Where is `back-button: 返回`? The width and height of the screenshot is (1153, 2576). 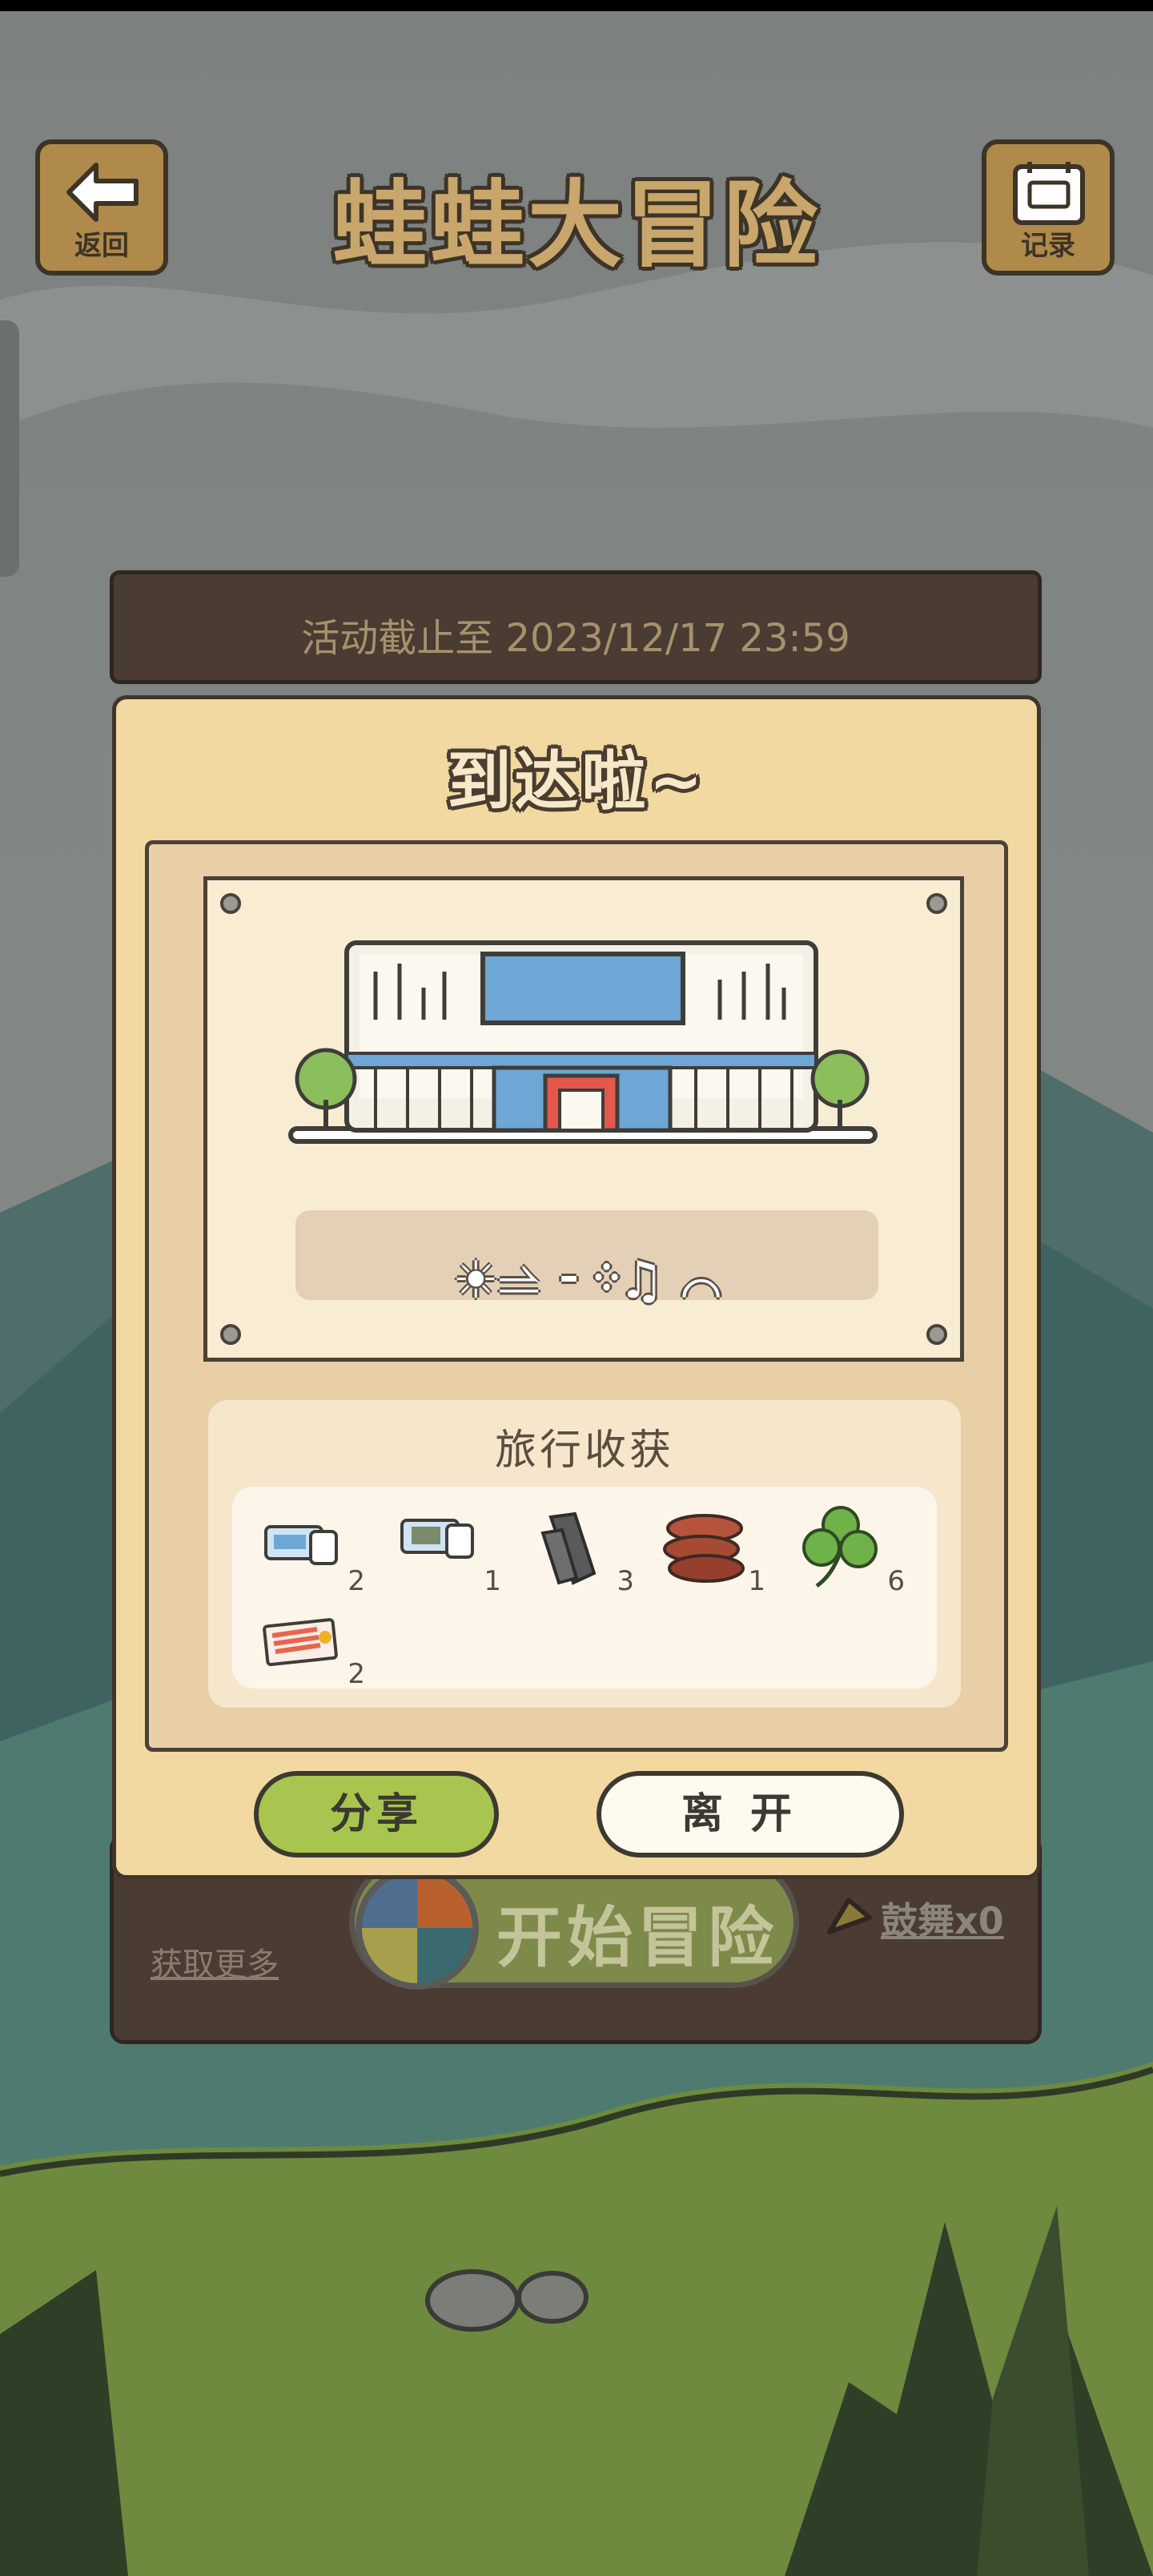
back-button: 返回 is located at coordinates (101, 207).